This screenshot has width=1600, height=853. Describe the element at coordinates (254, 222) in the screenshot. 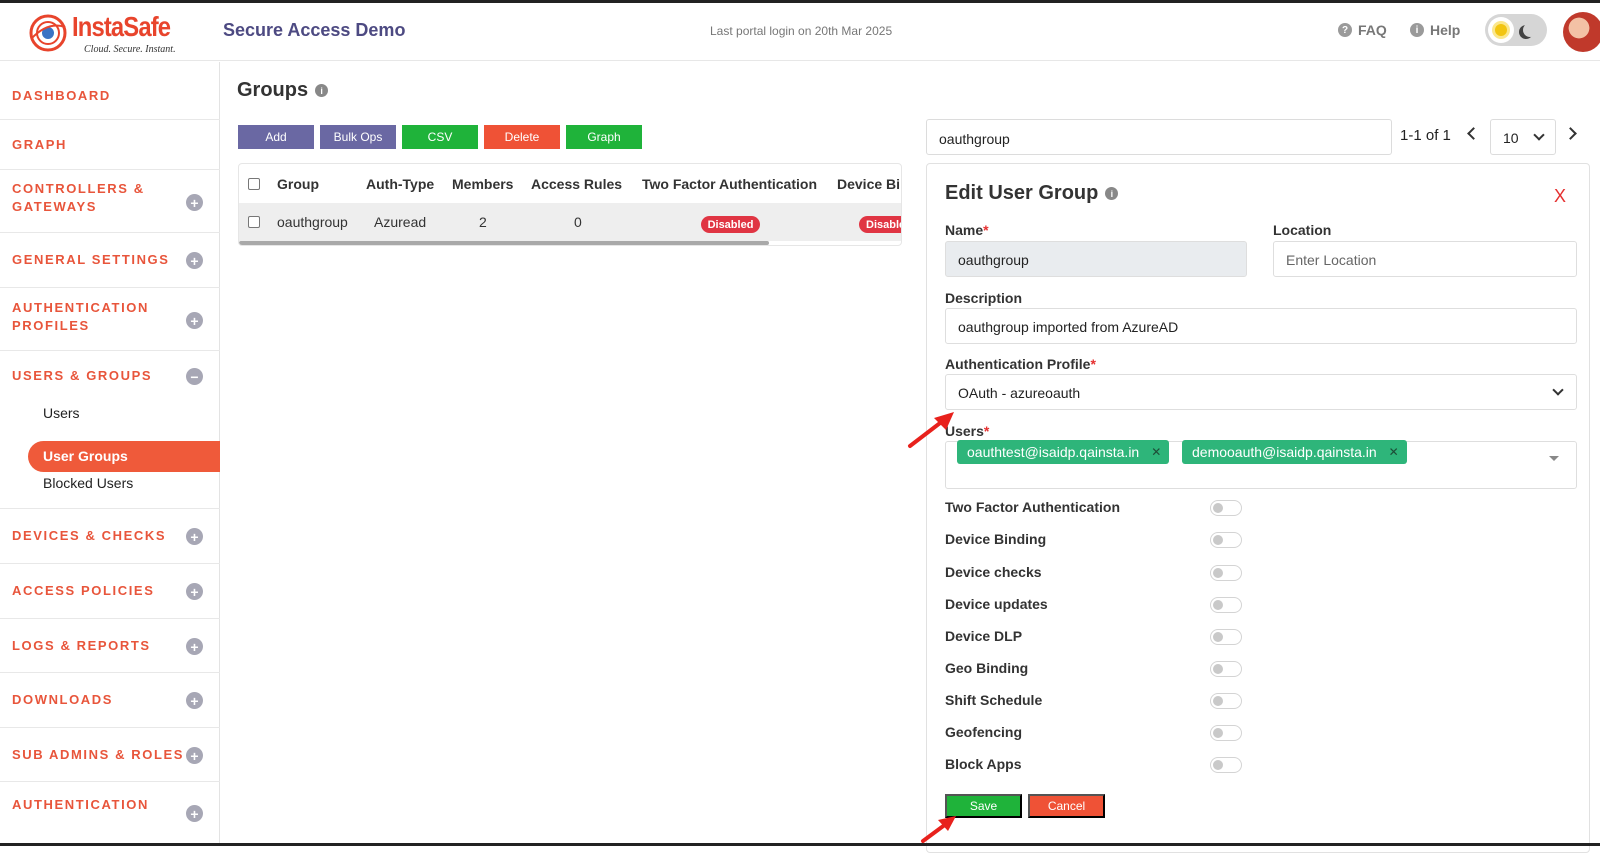

I see `row-checkbox` at that location.